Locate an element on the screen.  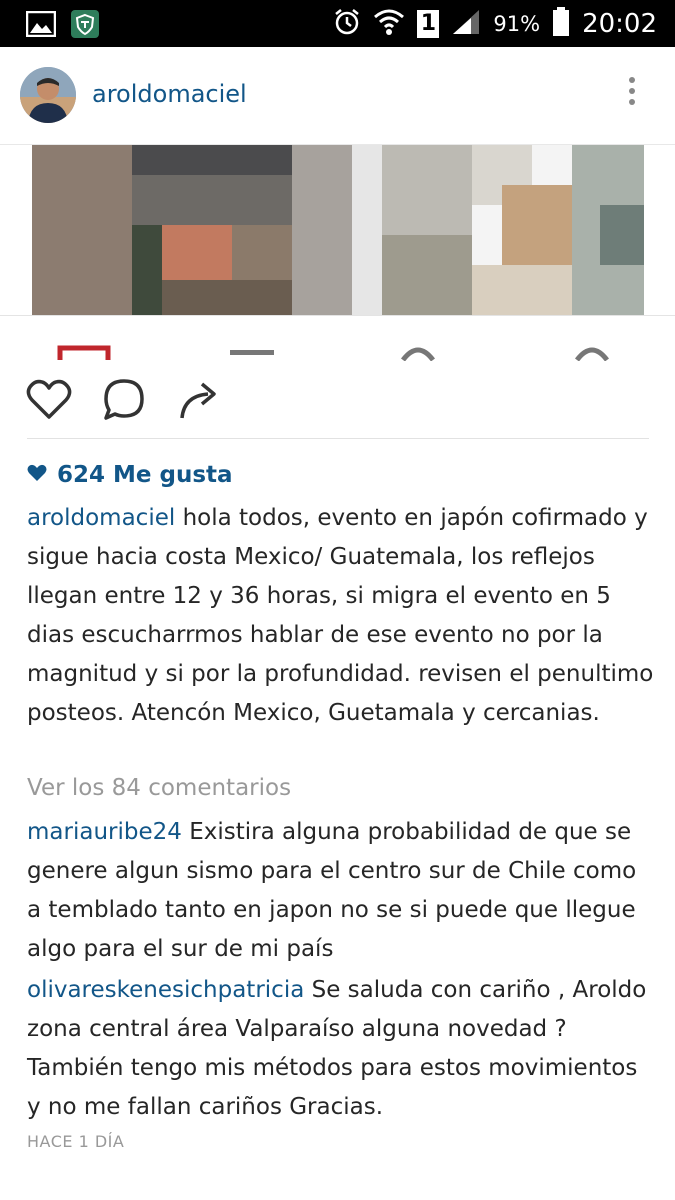
alarm-icon is located at coordinates (347, 24).